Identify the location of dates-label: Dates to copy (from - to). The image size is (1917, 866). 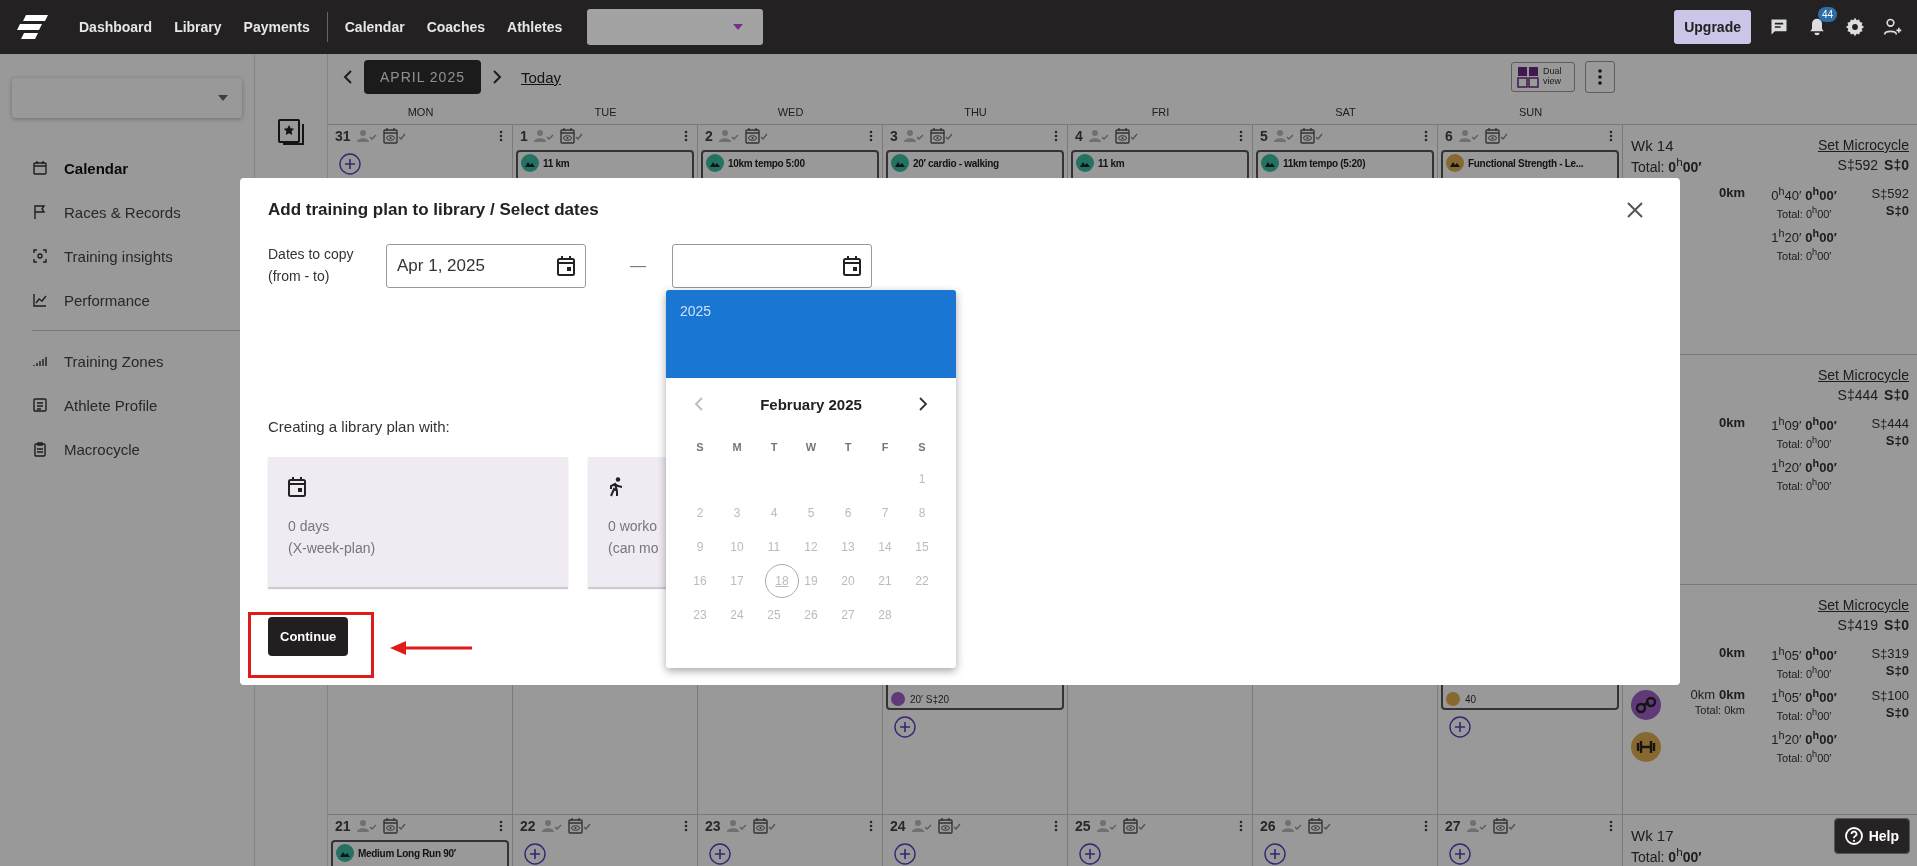
(311, 265).